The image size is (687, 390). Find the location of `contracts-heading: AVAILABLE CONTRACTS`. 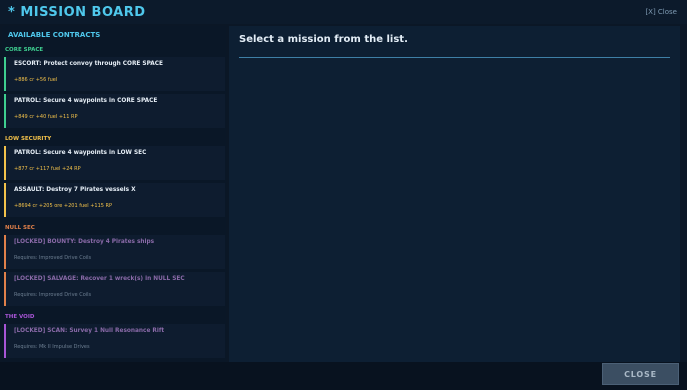

contracts-heading: AVAILABLE CONTRACTS is located at coordinates (54, 35).